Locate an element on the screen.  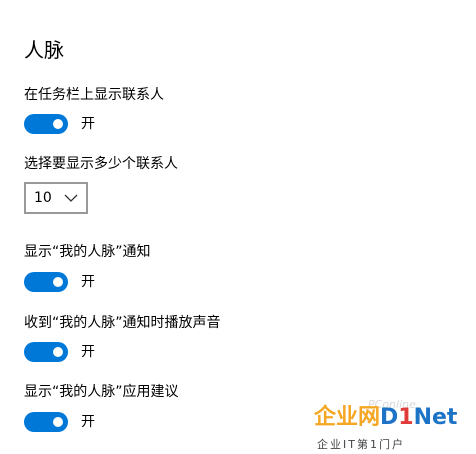
setting-label-app-suggestions: 显示“我的人脉”应用建议 is located at coordinates (101, 392).